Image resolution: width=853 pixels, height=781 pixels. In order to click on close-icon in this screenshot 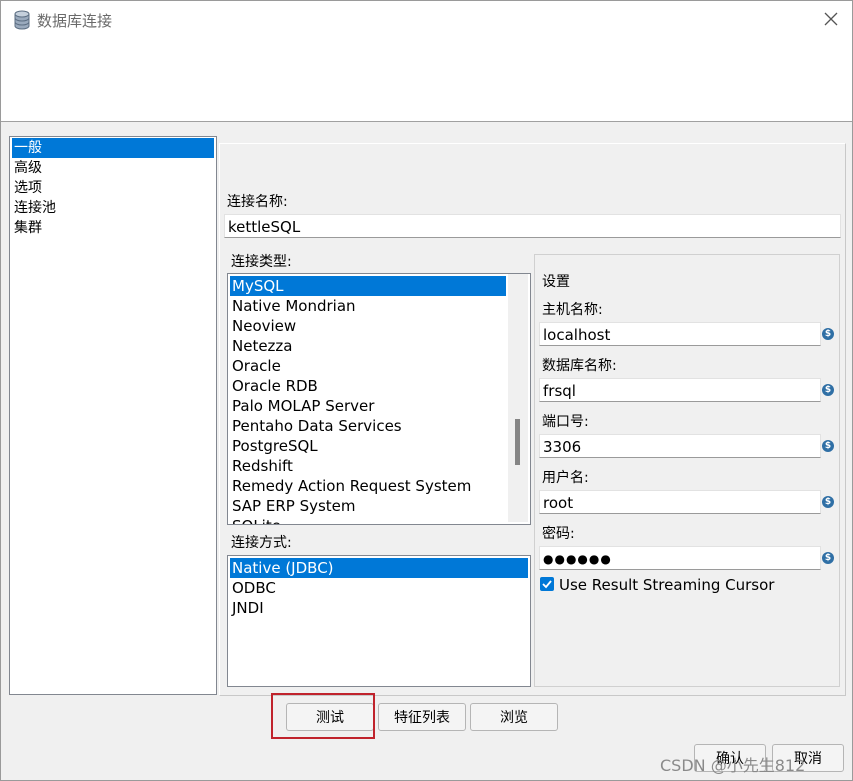, I will do `click(831, 19)`.